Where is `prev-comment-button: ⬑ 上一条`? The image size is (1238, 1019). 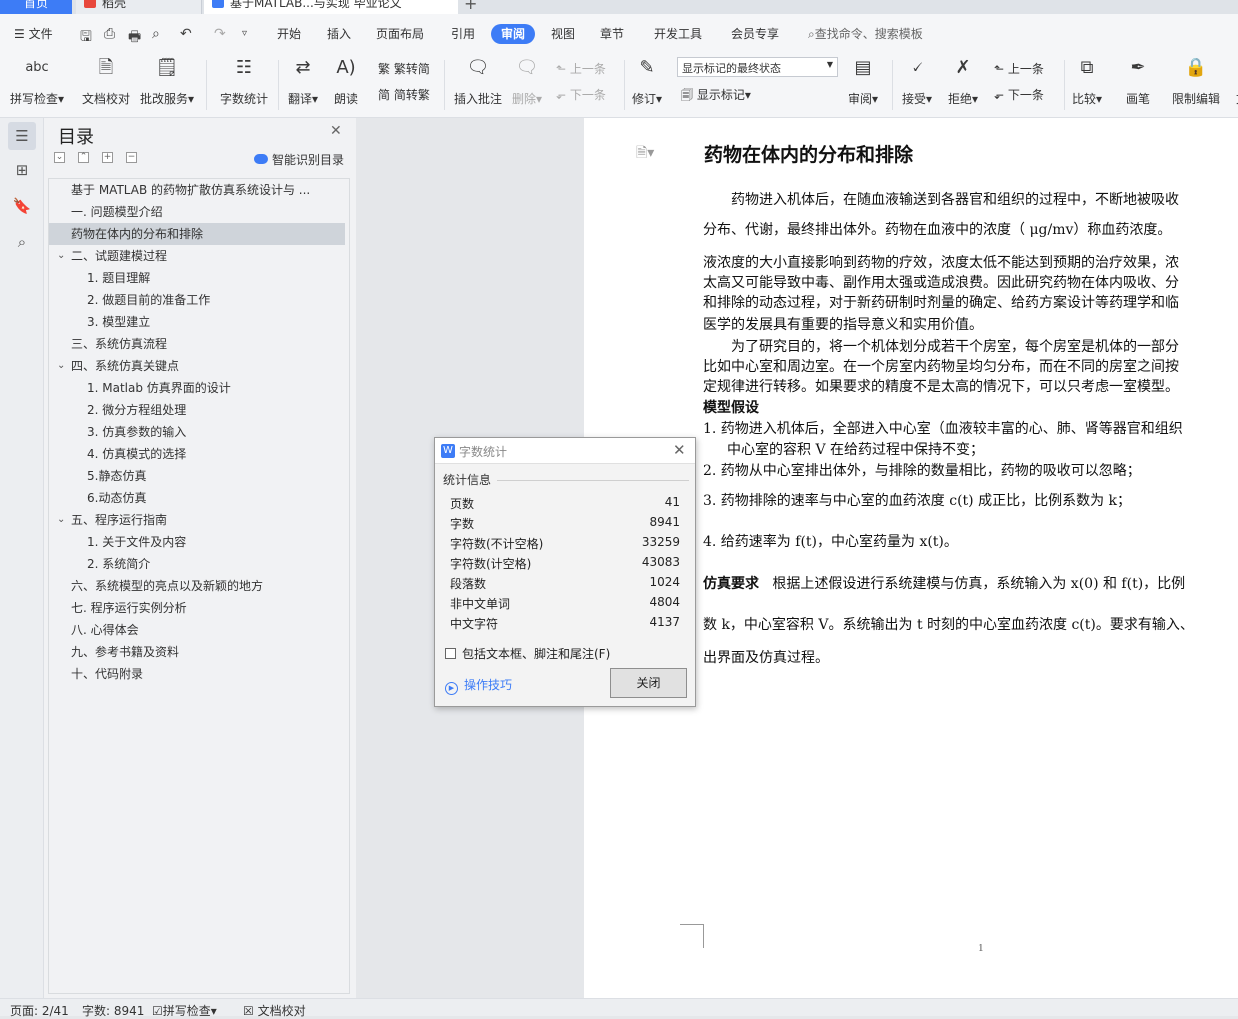 prev-comment-button: ⬑ 上一条 is located at coordinates (581, 68).